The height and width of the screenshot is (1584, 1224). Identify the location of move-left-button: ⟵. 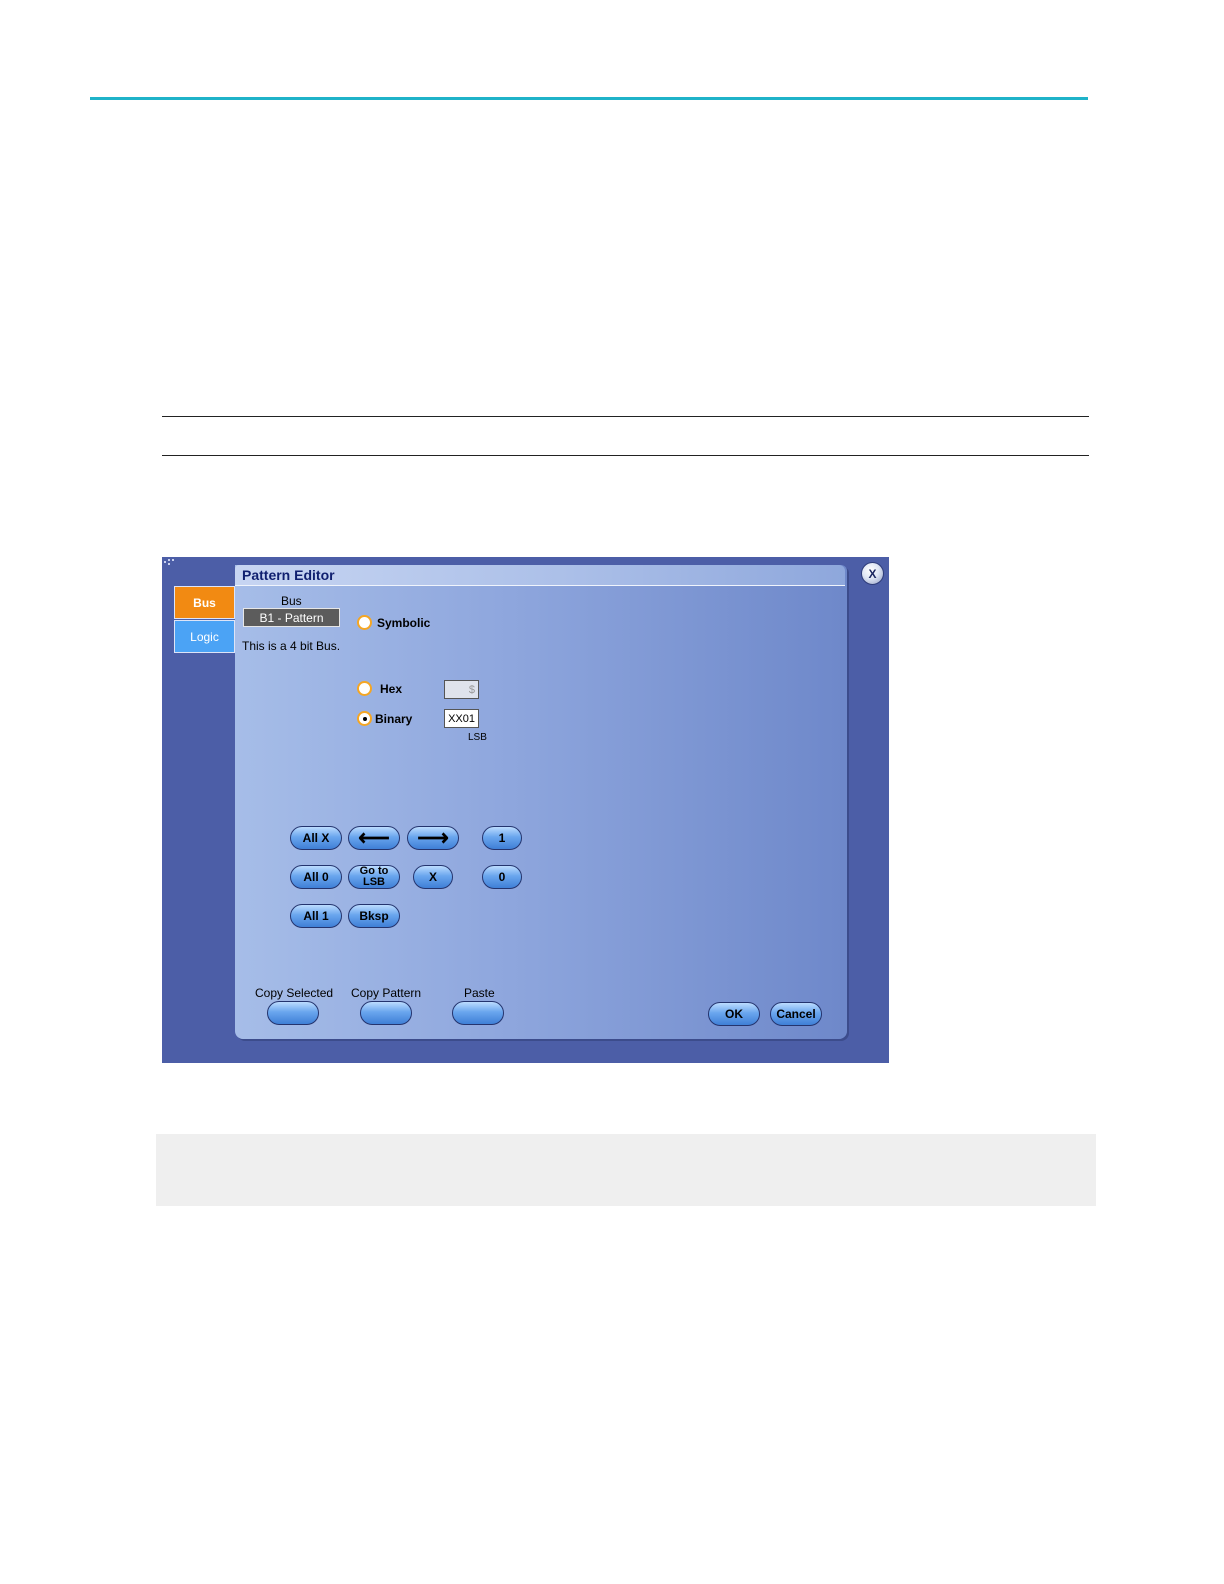
(374, 838).